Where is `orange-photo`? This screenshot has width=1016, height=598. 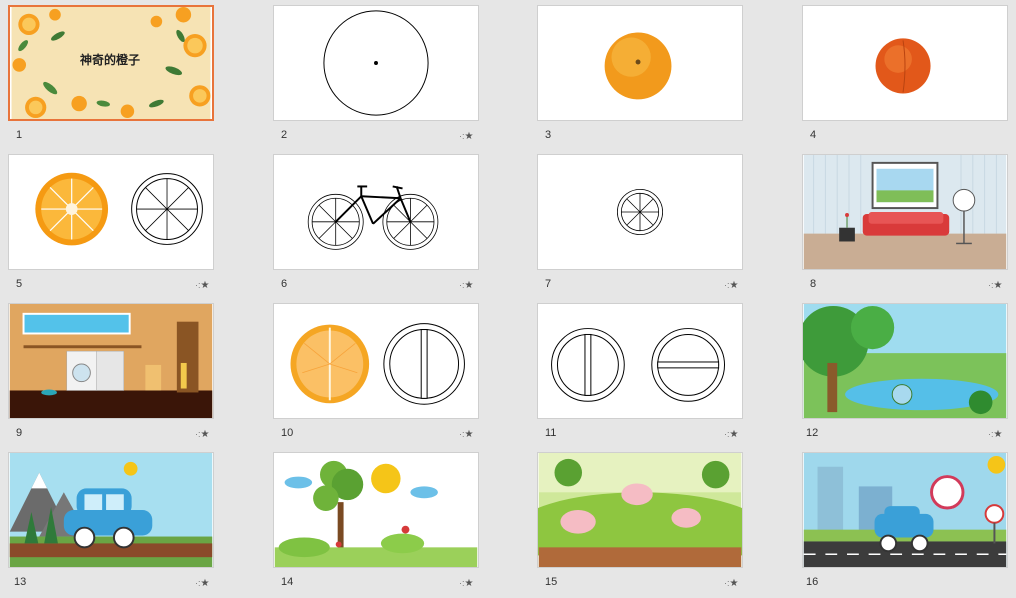
orange-photo is located at coordinates (638, 66).